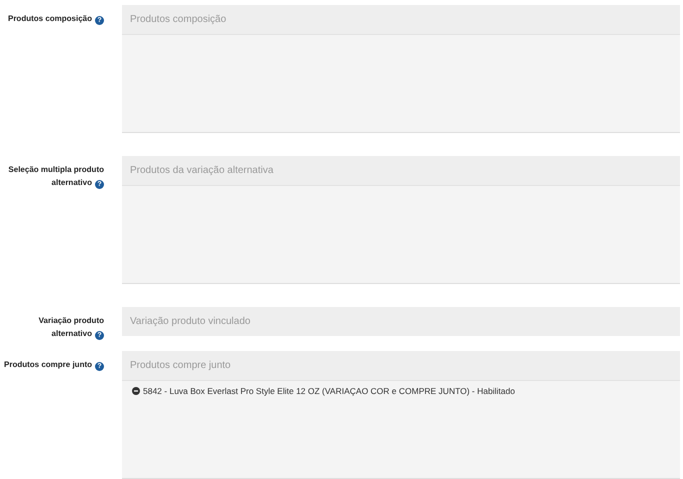 Image resolution: width=683 pixels, height=479 pixels. I want to click on remove-icon, so click(136, 391).